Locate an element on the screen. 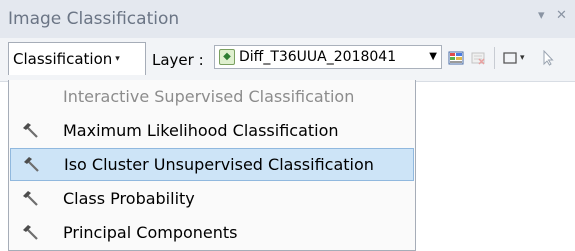 This screenshot has width=575, height=251. draw-polygon-icon is located at coordinates (510, 58).